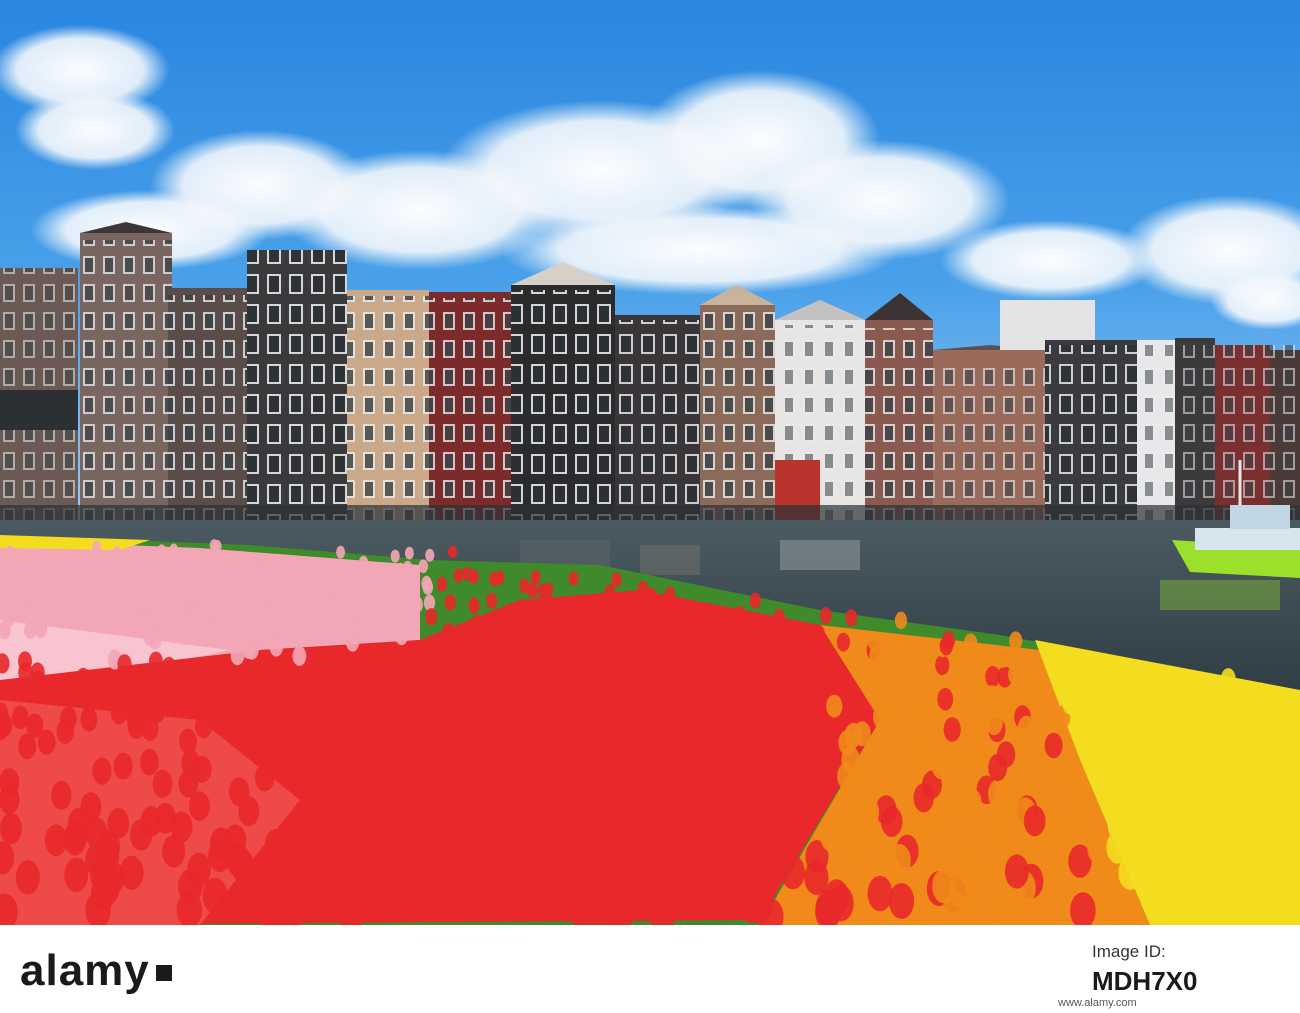  What do you see at coordinates (96, 971) in the screenshot?
I see `watermark-logo: alamy` at bounding box center [96, 971].